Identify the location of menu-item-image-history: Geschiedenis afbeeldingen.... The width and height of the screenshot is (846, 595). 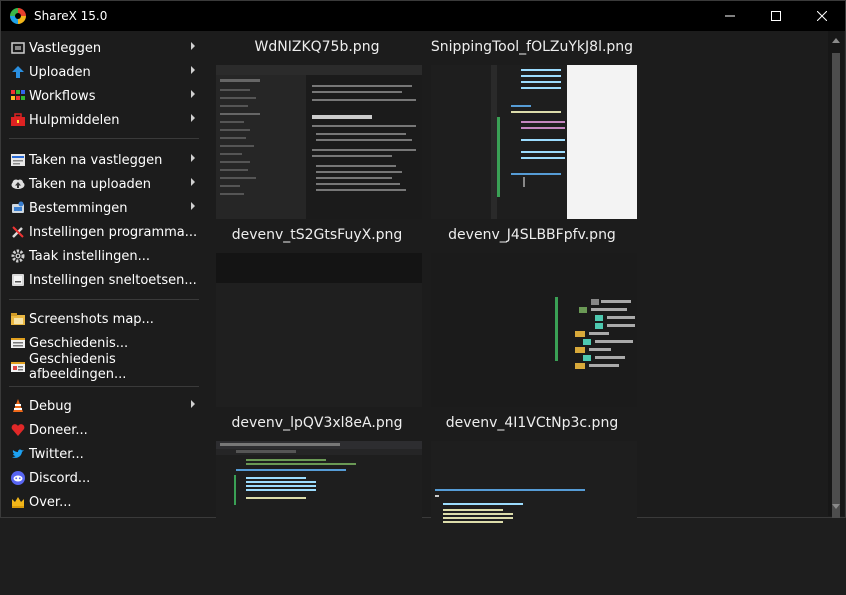
(104, 367).